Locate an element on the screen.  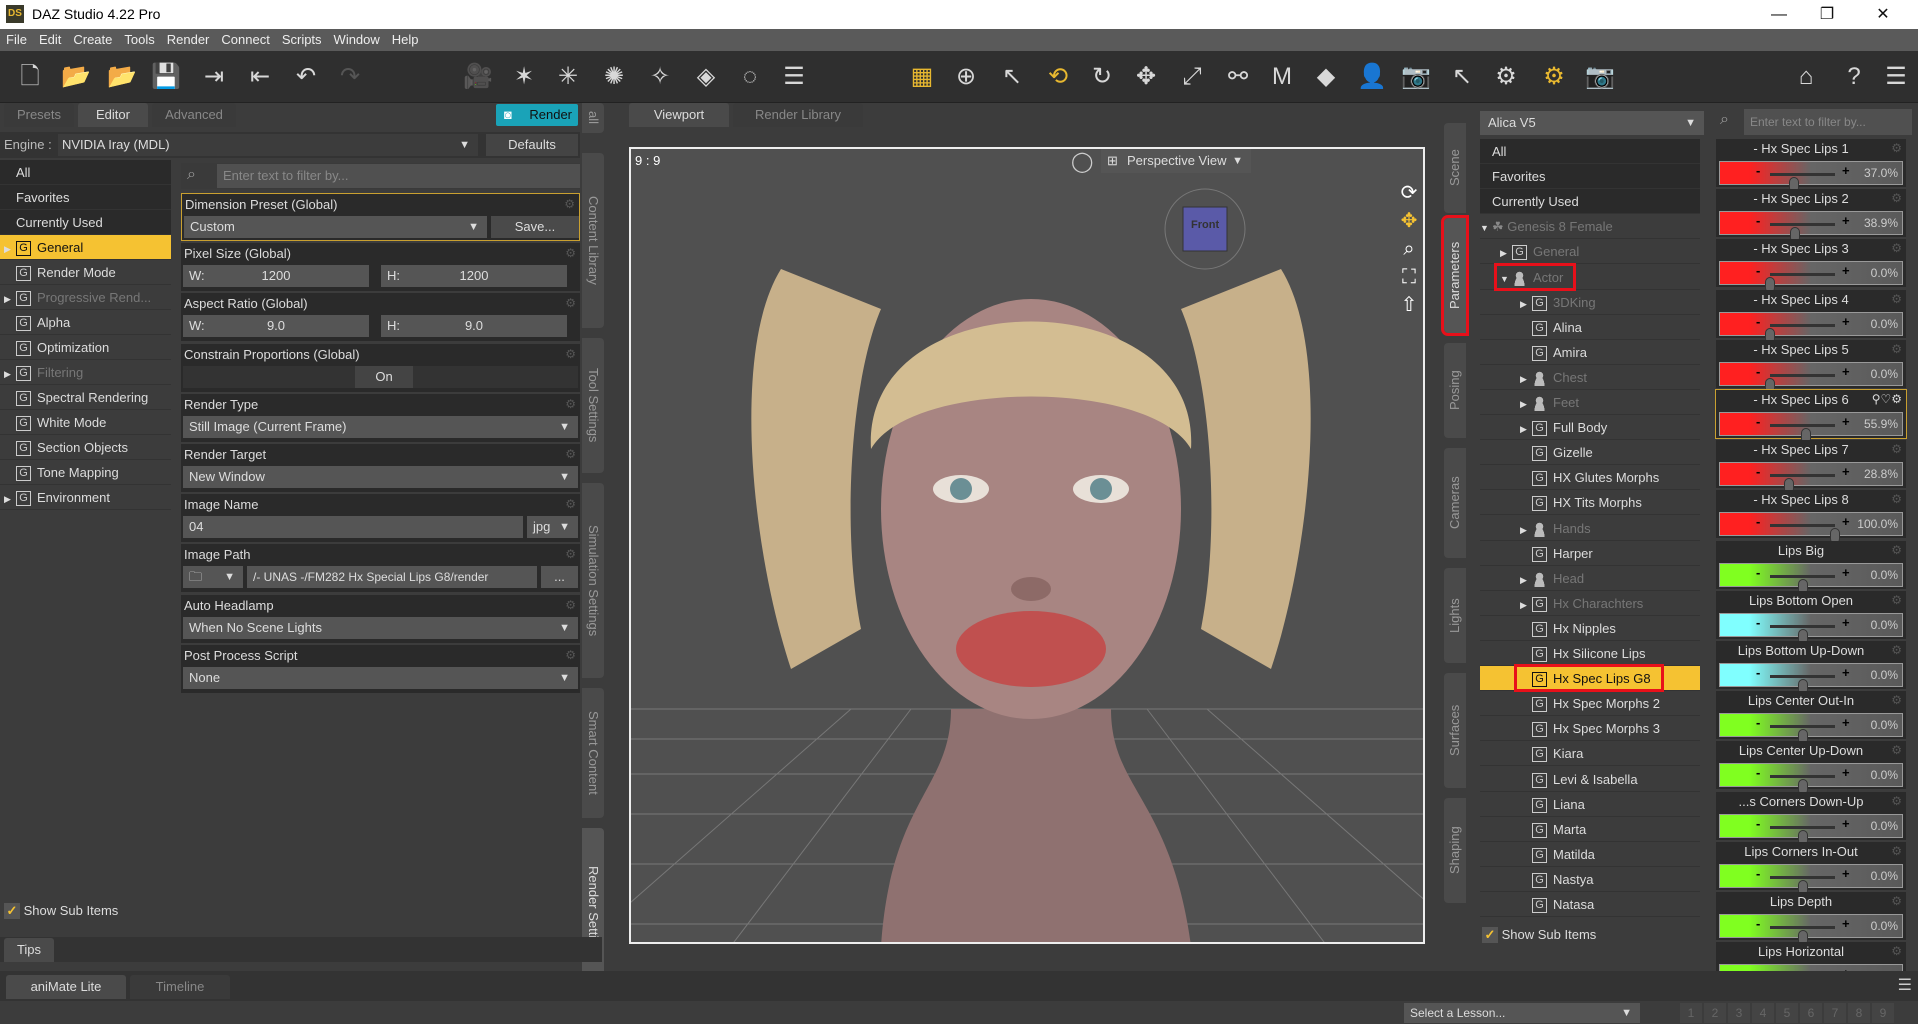
region-navigator-icon: 👤 is located at coordinates (1372, 77).